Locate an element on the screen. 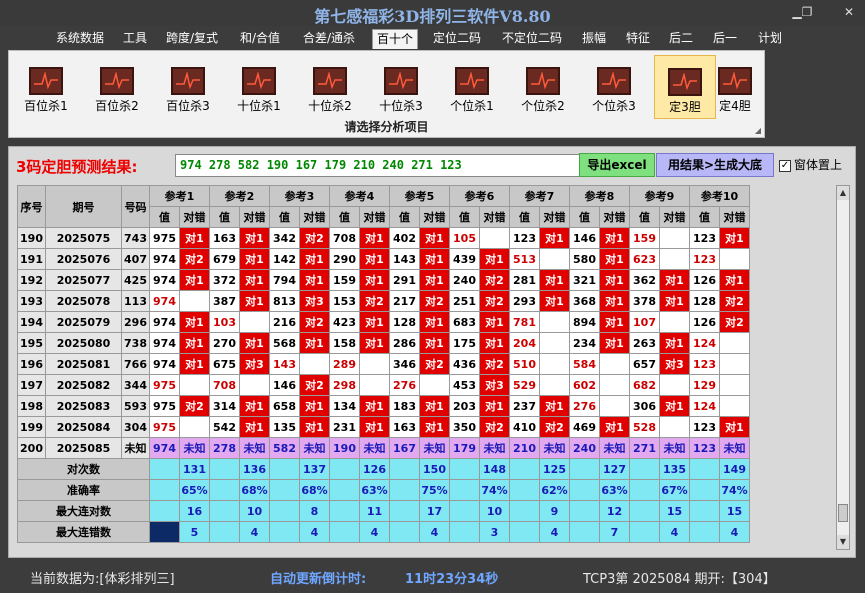 The image size is (865, 593). topmost-checkbox: ✓ 窗体置上 is located at coordinates (810, 164).